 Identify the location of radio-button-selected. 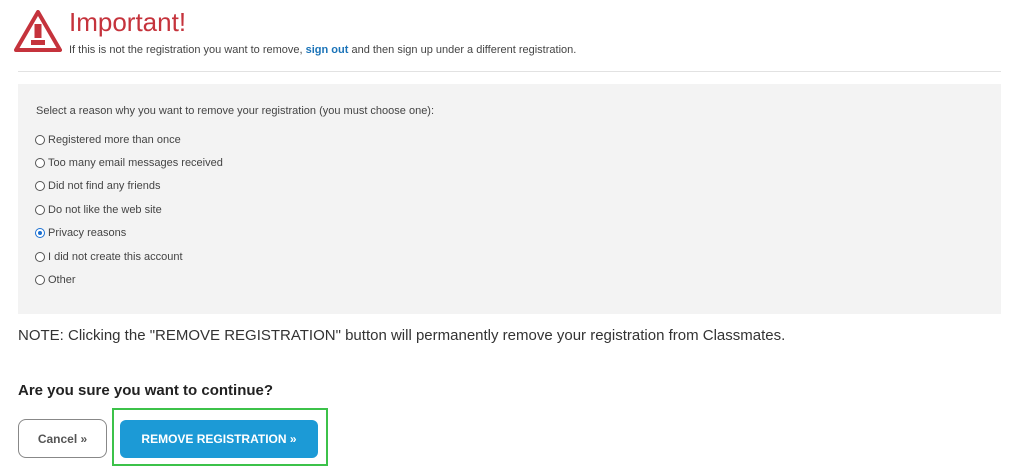
(40, 233).